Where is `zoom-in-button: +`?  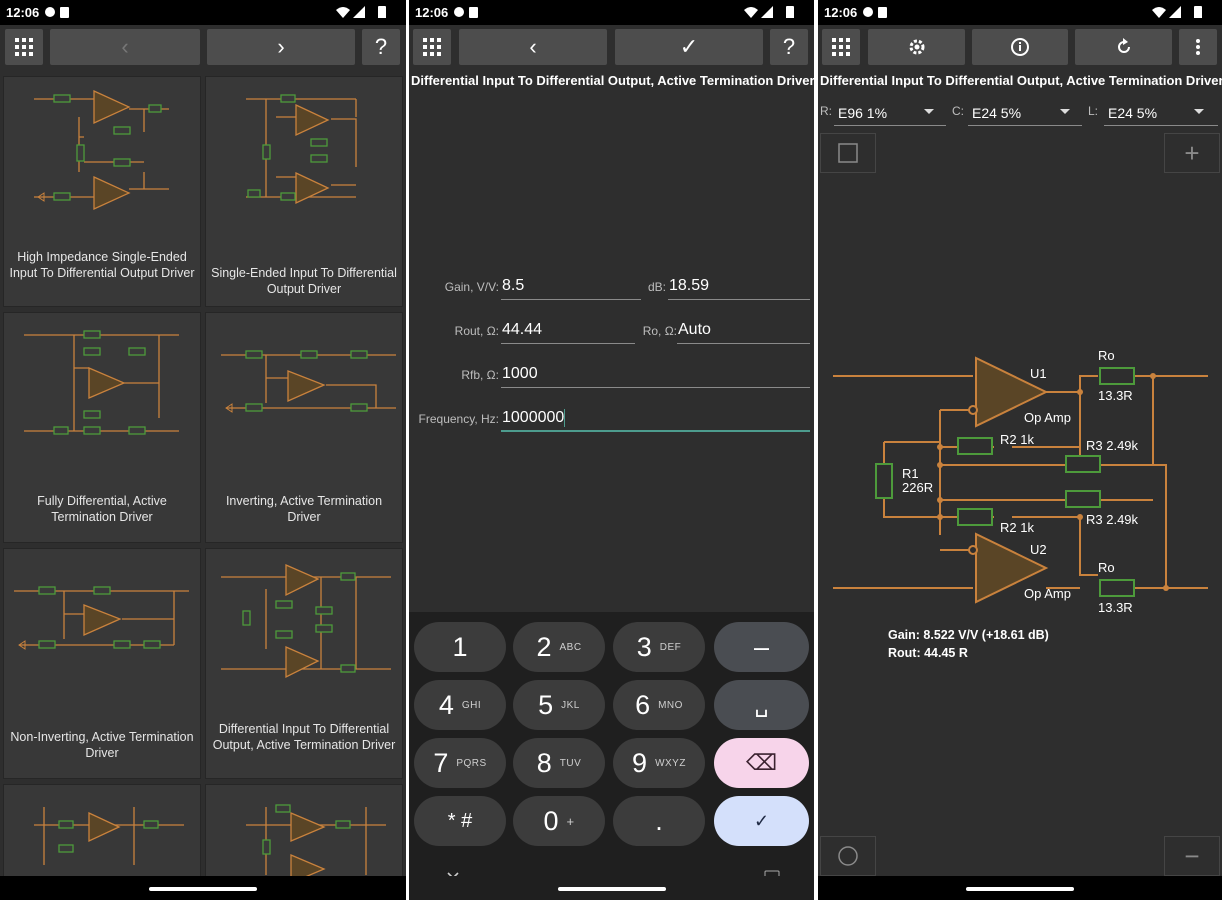 zoom-in-button: + is located at coordinates (1192, 153).